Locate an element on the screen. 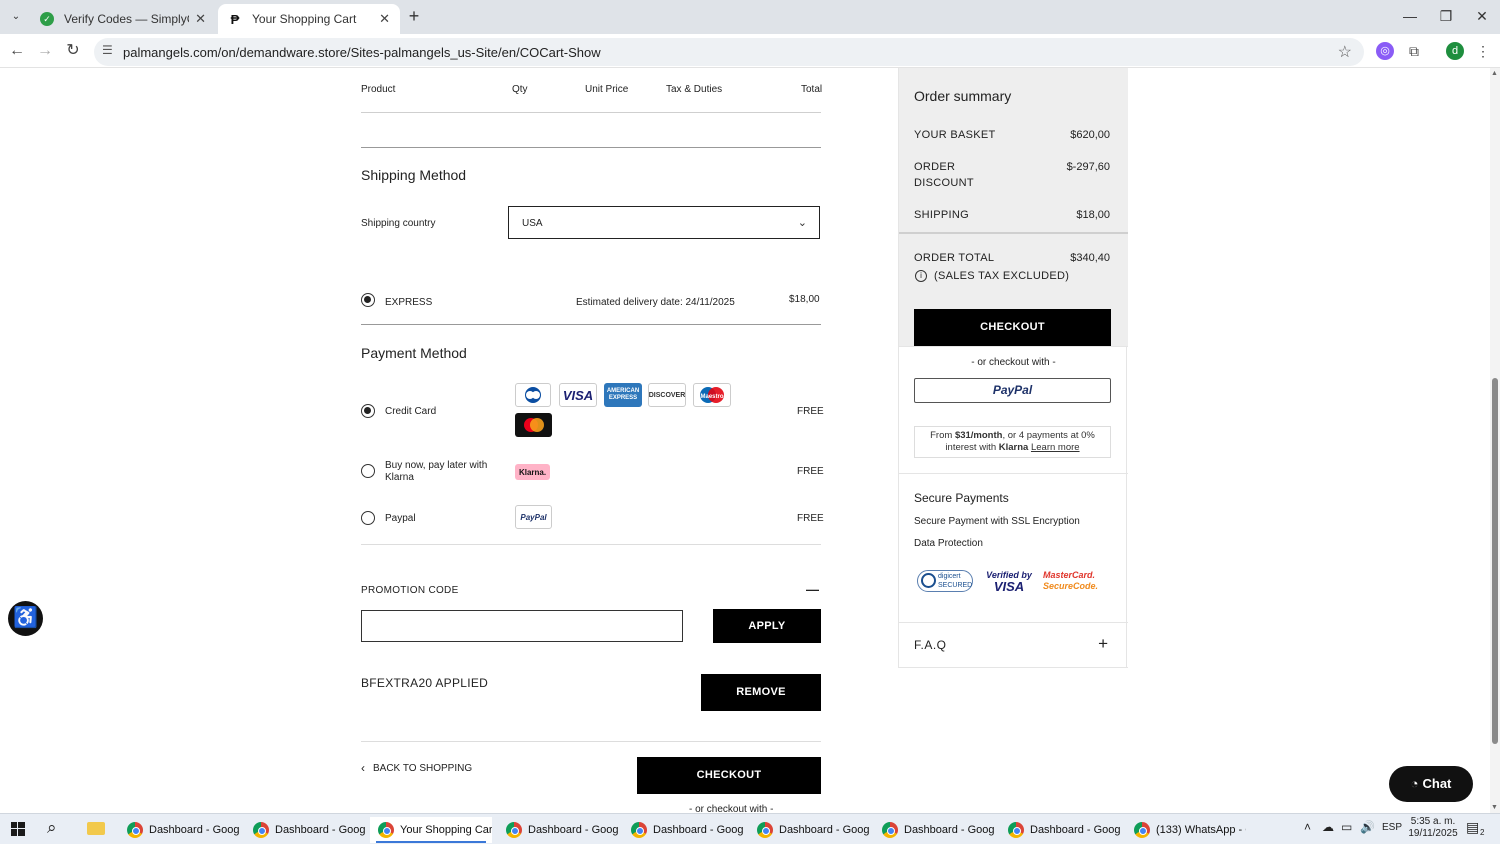 This screenshot has height=844, width=1500. new-tab-icon: + is located at coordinates (414, 16).